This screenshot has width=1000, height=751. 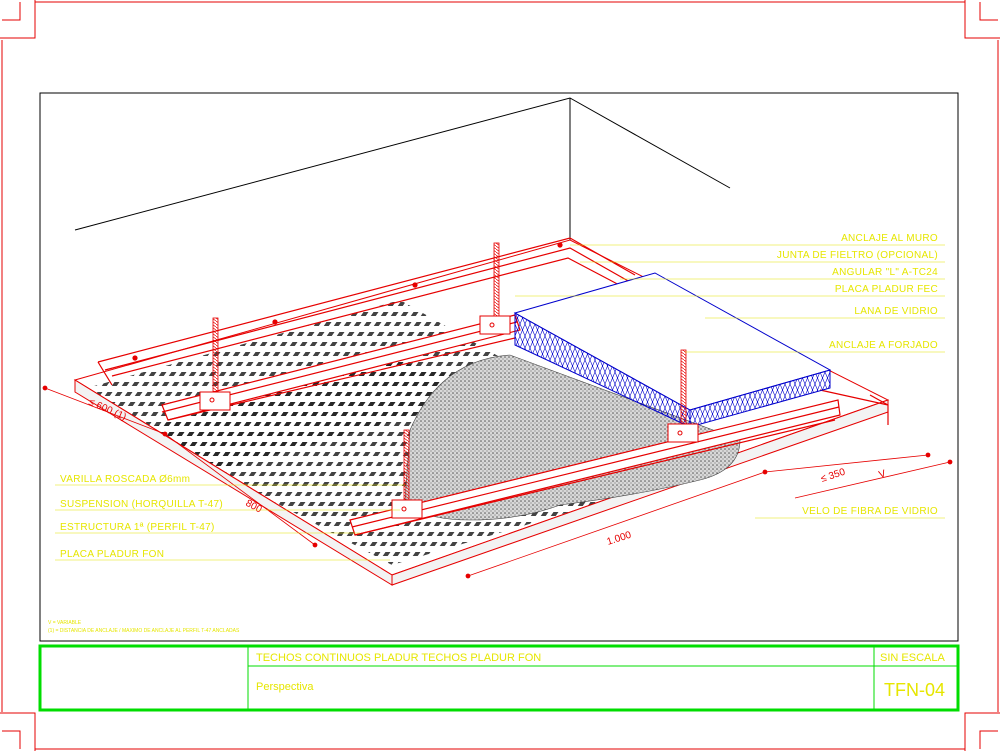 I want to click on dim-v: V, so click(x=883, y=474).